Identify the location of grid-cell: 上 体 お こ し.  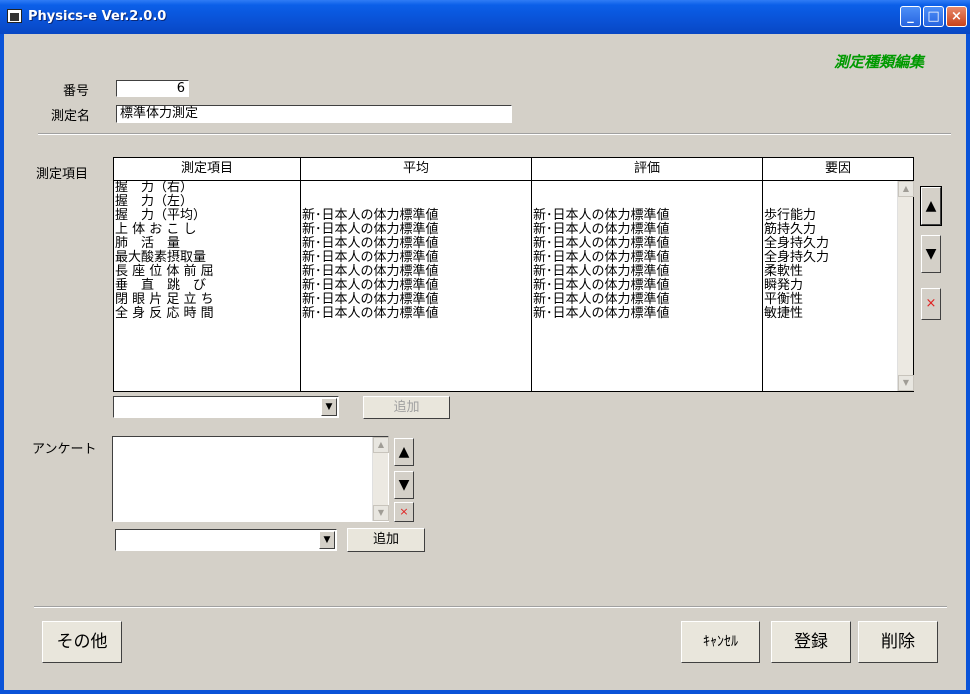
(207, 230).